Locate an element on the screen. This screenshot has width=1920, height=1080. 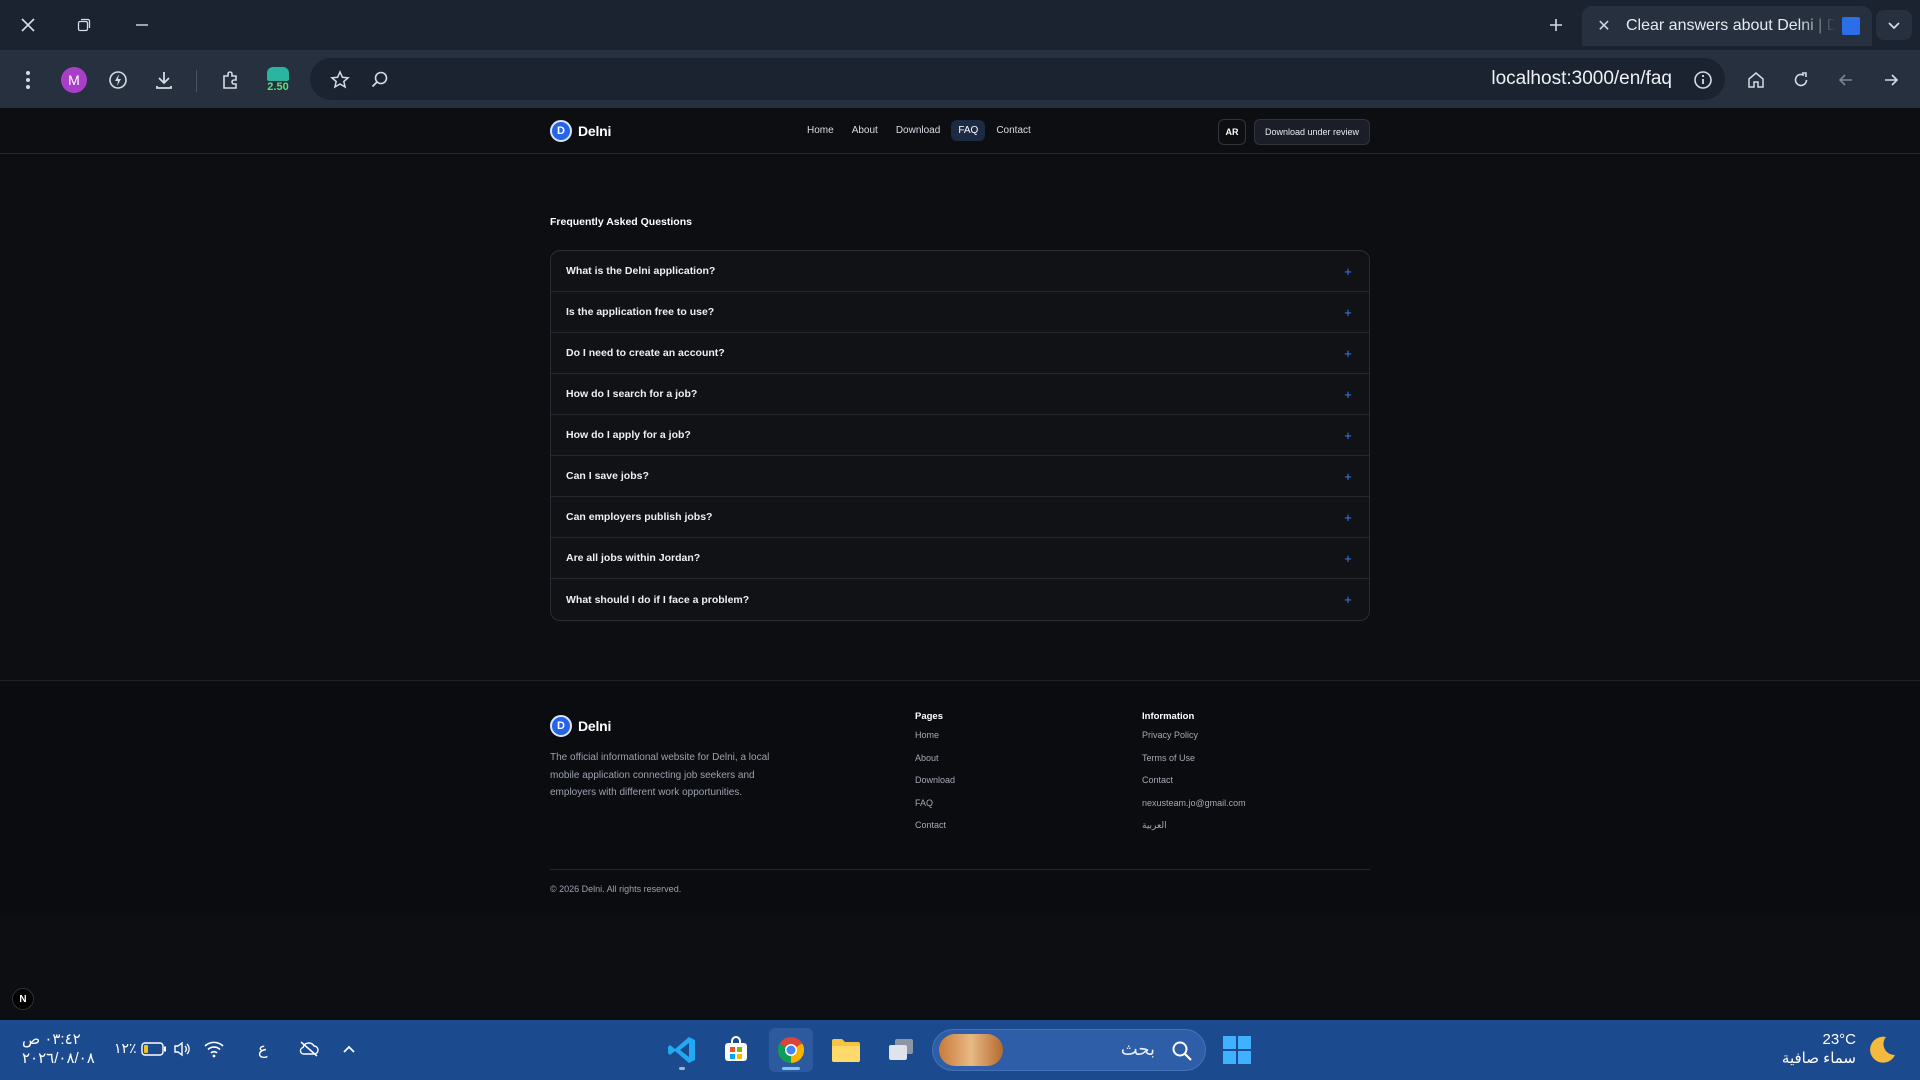
faq-item: What should I do if I face a problem? + is located at coordinates (960, 599).